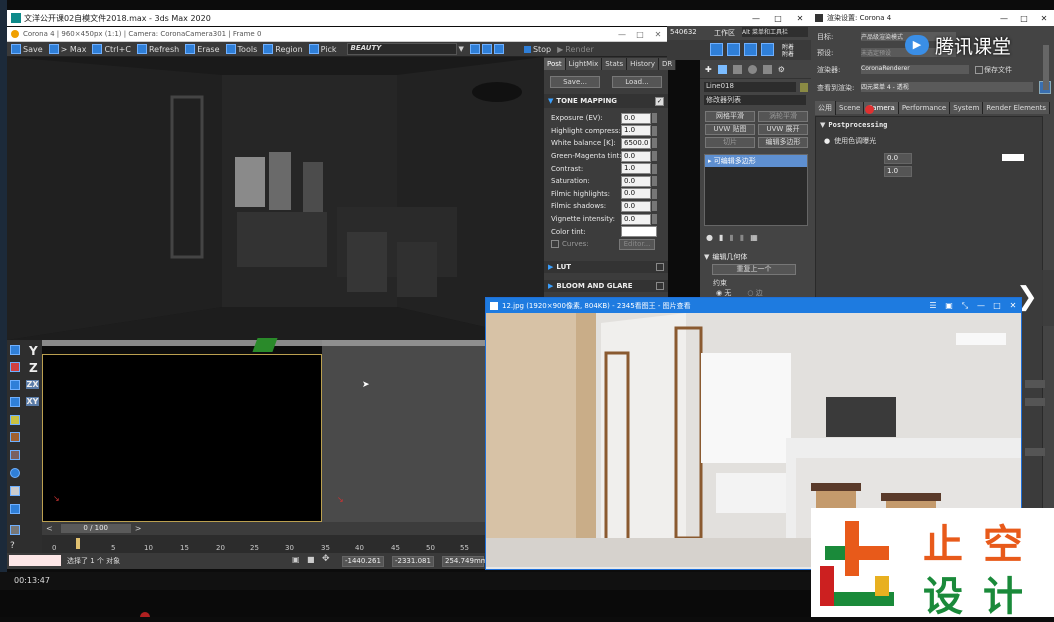 The height and width of the screenshot is (622, 1054). I want to click on viewer-maximize-button: □, so click(997, 305).